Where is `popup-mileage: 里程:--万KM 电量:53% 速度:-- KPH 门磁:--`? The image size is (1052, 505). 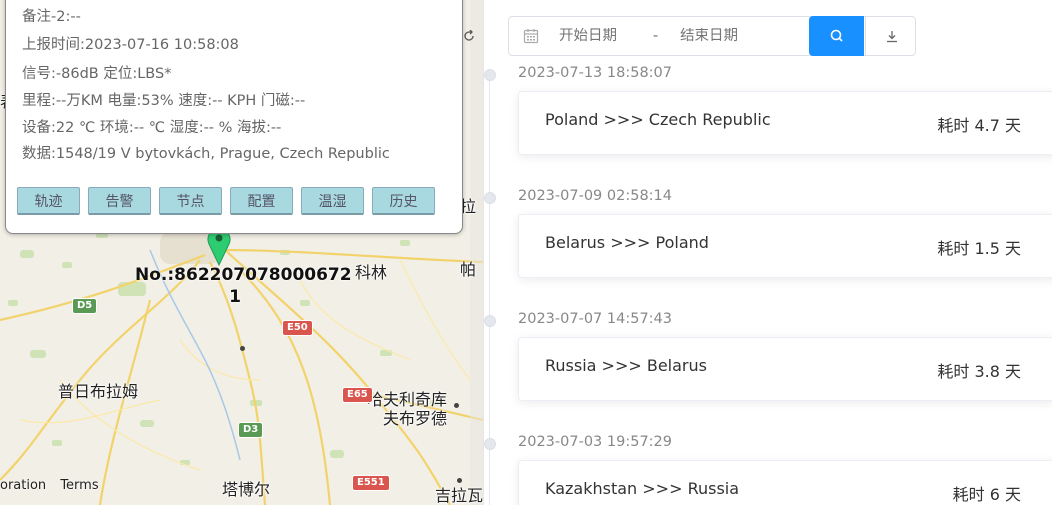
popup-mileage: 里程:--万KM 电量:53% 速度:-- KPH 门磁:-- is located at coordinates (164, 101).